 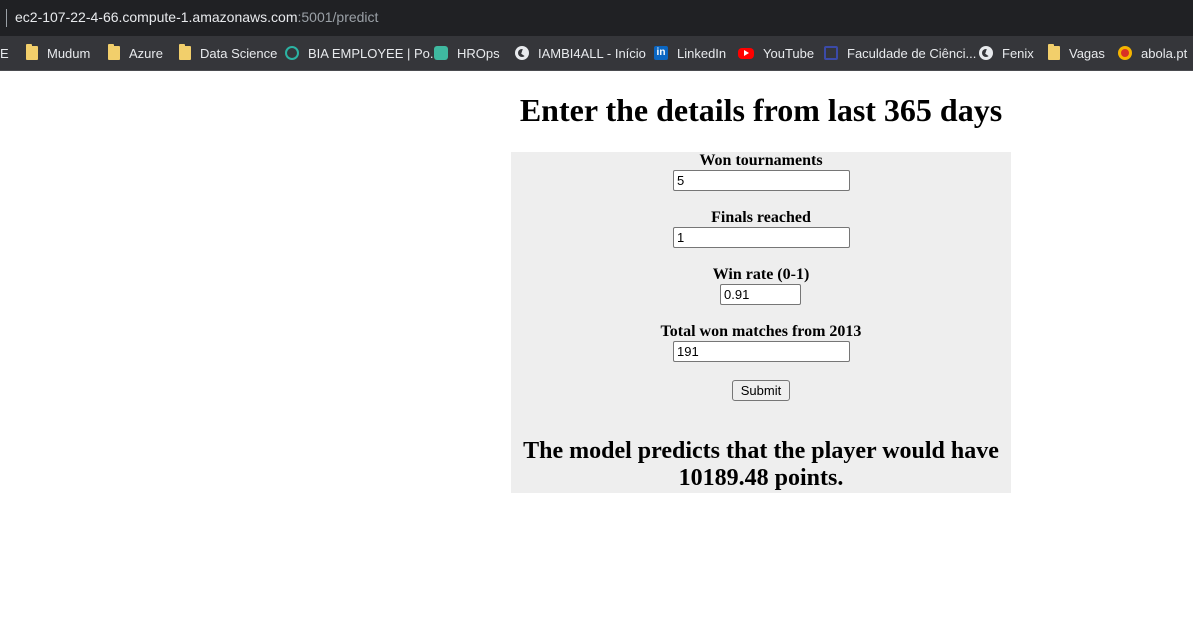 What do you see at coordinates (239, 53) in the screenshot?
I see `bookmark-label: Data Science` at bounding box center [239, 53].